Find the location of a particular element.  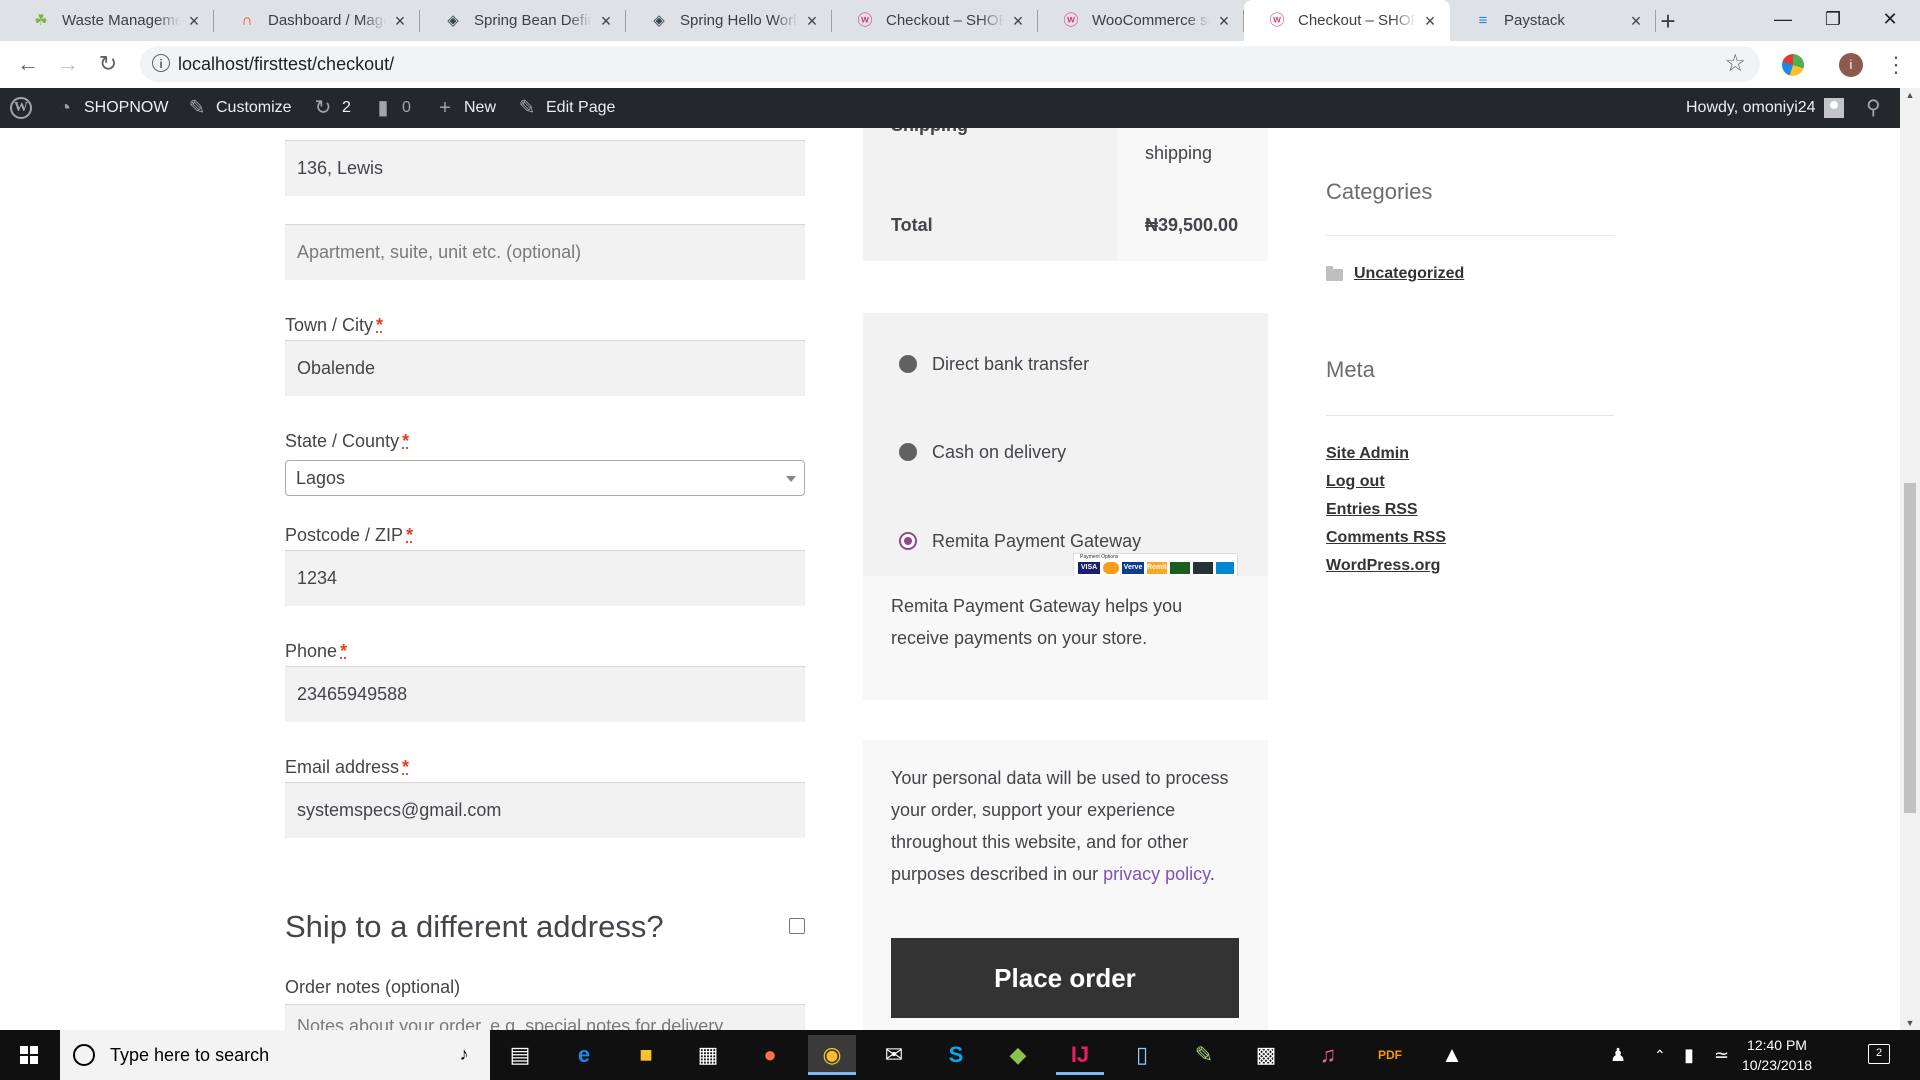

meta-link-entries-rss: Entries RSS is located at coordinates (1372, 510).